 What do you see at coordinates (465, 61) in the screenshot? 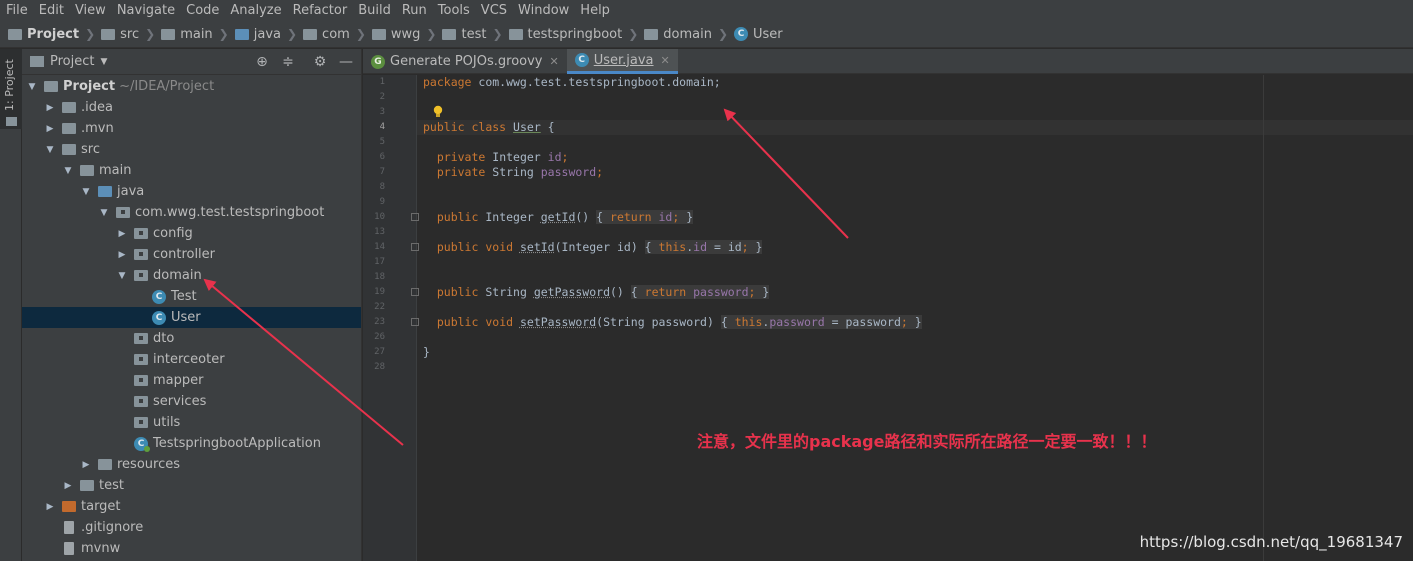
I see `tab-generate-pojos: G Generate POJOs.groovy ✕` at bounding box center [465, 61].